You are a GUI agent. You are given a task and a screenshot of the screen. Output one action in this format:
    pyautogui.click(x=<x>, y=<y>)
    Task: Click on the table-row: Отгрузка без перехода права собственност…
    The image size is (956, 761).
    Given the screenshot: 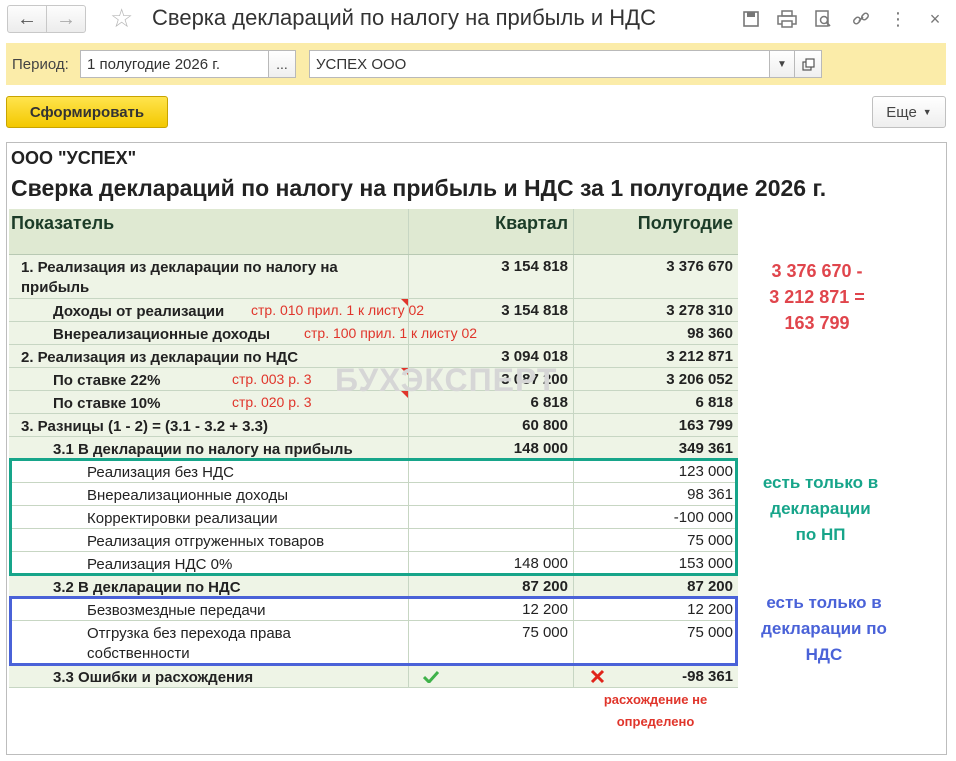 What is the action you would take?
    pyautogui.click(x=373, y=643)
    